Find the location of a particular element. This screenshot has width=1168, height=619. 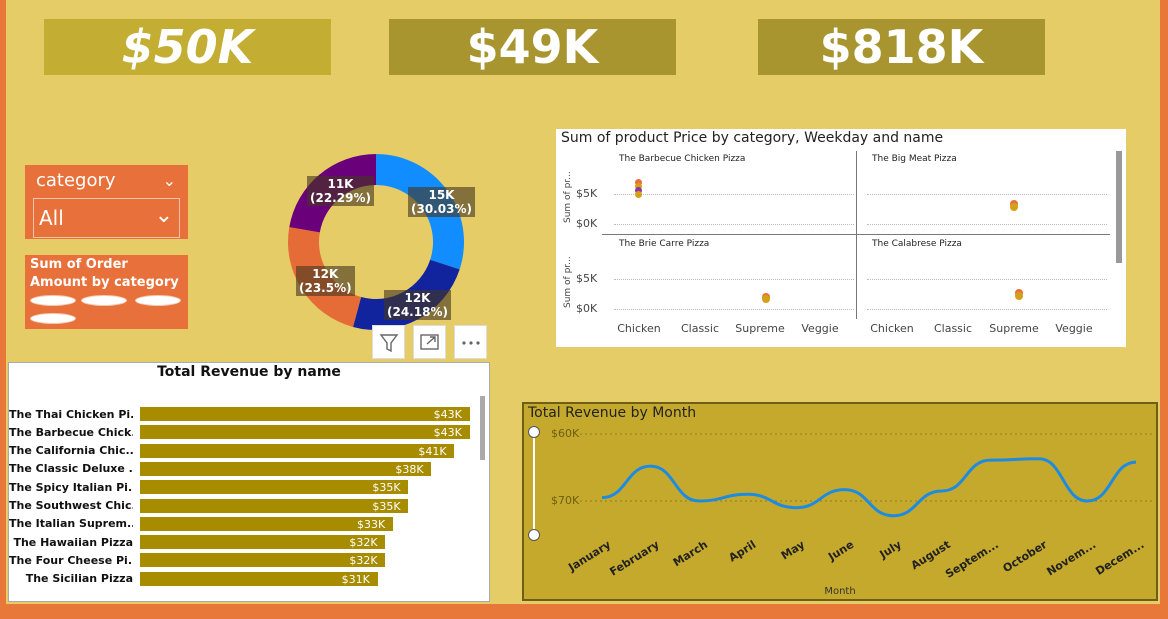

bar-category-label: The Hawaiian Pizza is located at coordinates (73, 542).